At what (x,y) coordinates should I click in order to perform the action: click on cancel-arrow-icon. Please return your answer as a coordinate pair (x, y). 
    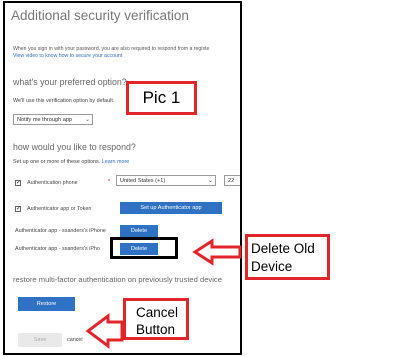
    Looking at the image, I should click on (104, 331).